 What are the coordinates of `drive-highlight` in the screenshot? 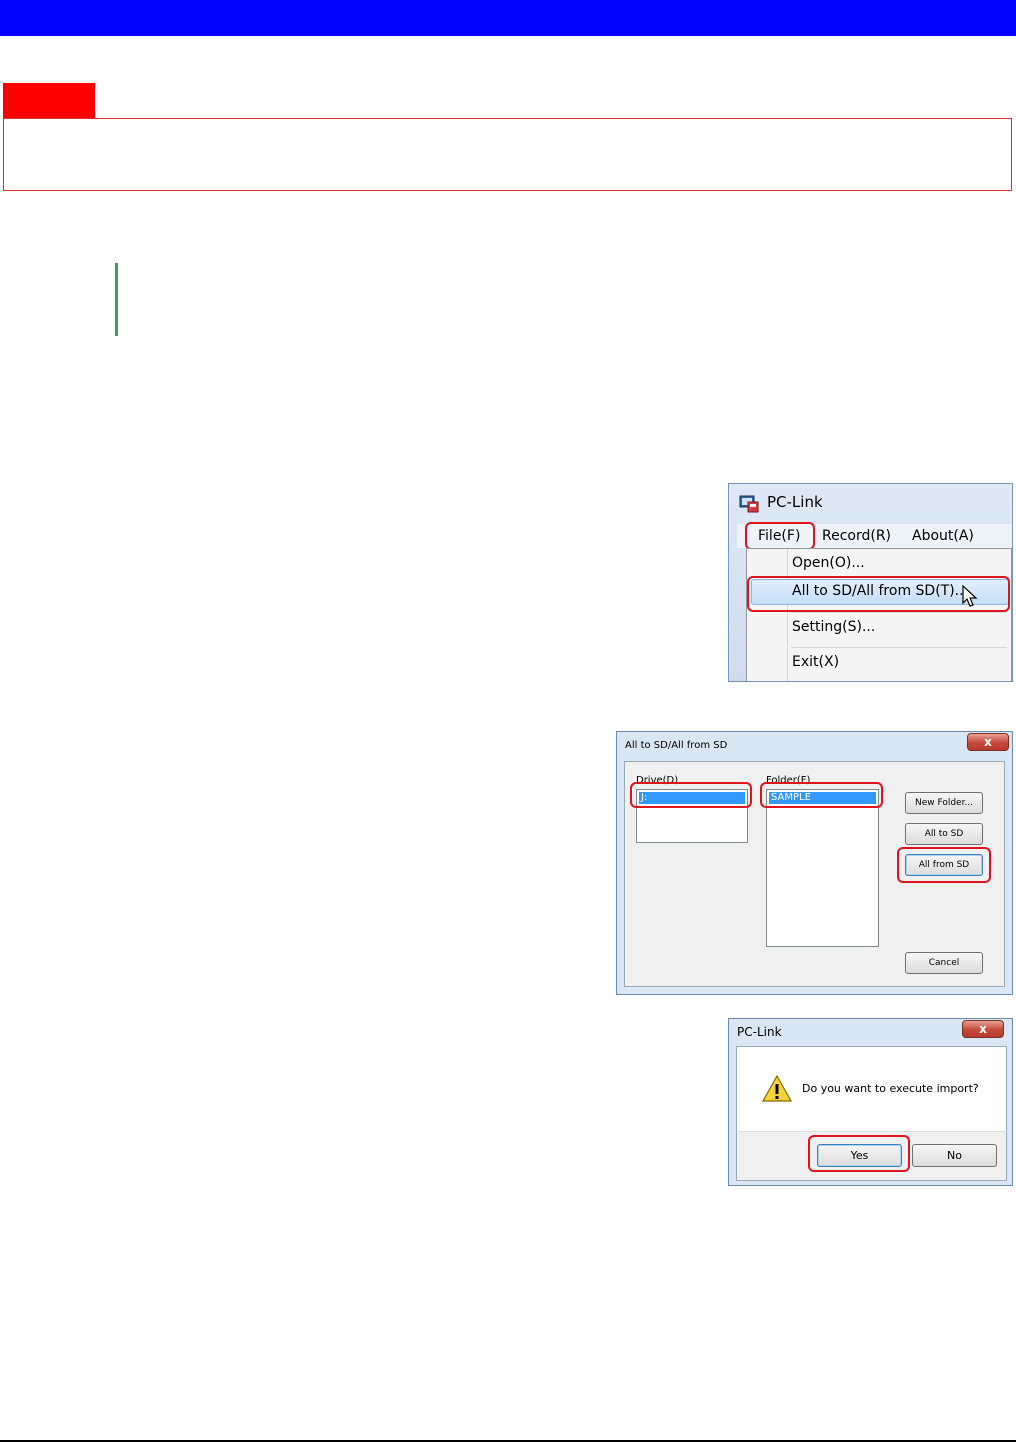 It's located at (691, 795).